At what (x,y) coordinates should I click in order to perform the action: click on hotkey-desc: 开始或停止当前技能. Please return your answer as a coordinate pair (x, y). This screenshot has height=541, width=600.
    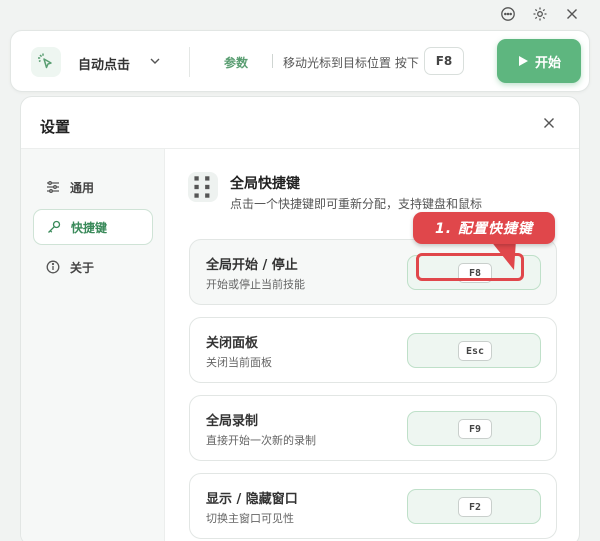
    Looking at the image, I should click on (255, 284).